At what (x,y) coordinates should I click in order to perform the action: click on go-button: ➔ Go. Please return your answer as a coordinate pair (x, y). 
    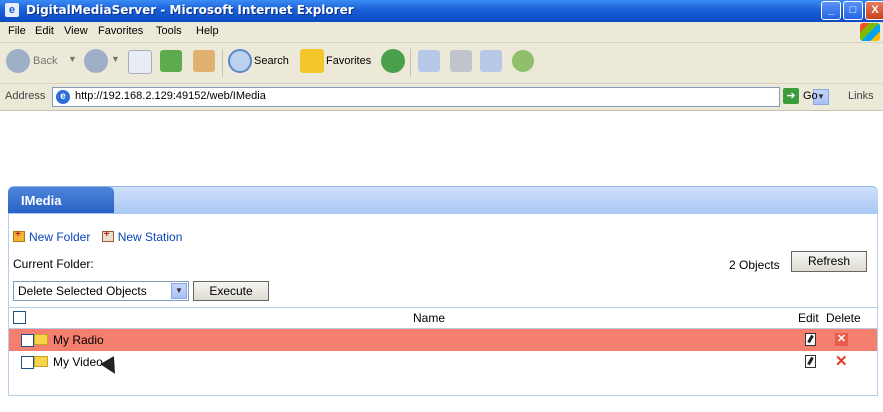
    Looking at the image, I should click on (800, 96).